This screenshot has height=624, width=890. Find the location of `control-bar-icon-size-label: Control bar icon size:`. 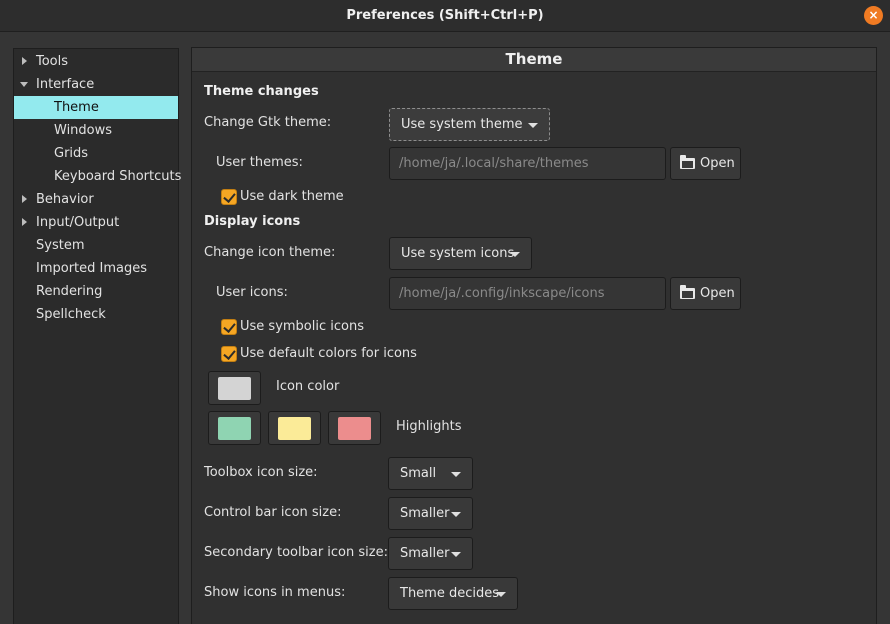

control-bar-icon-size-label: Control bar icon size: is located at coordinates (273, 512).